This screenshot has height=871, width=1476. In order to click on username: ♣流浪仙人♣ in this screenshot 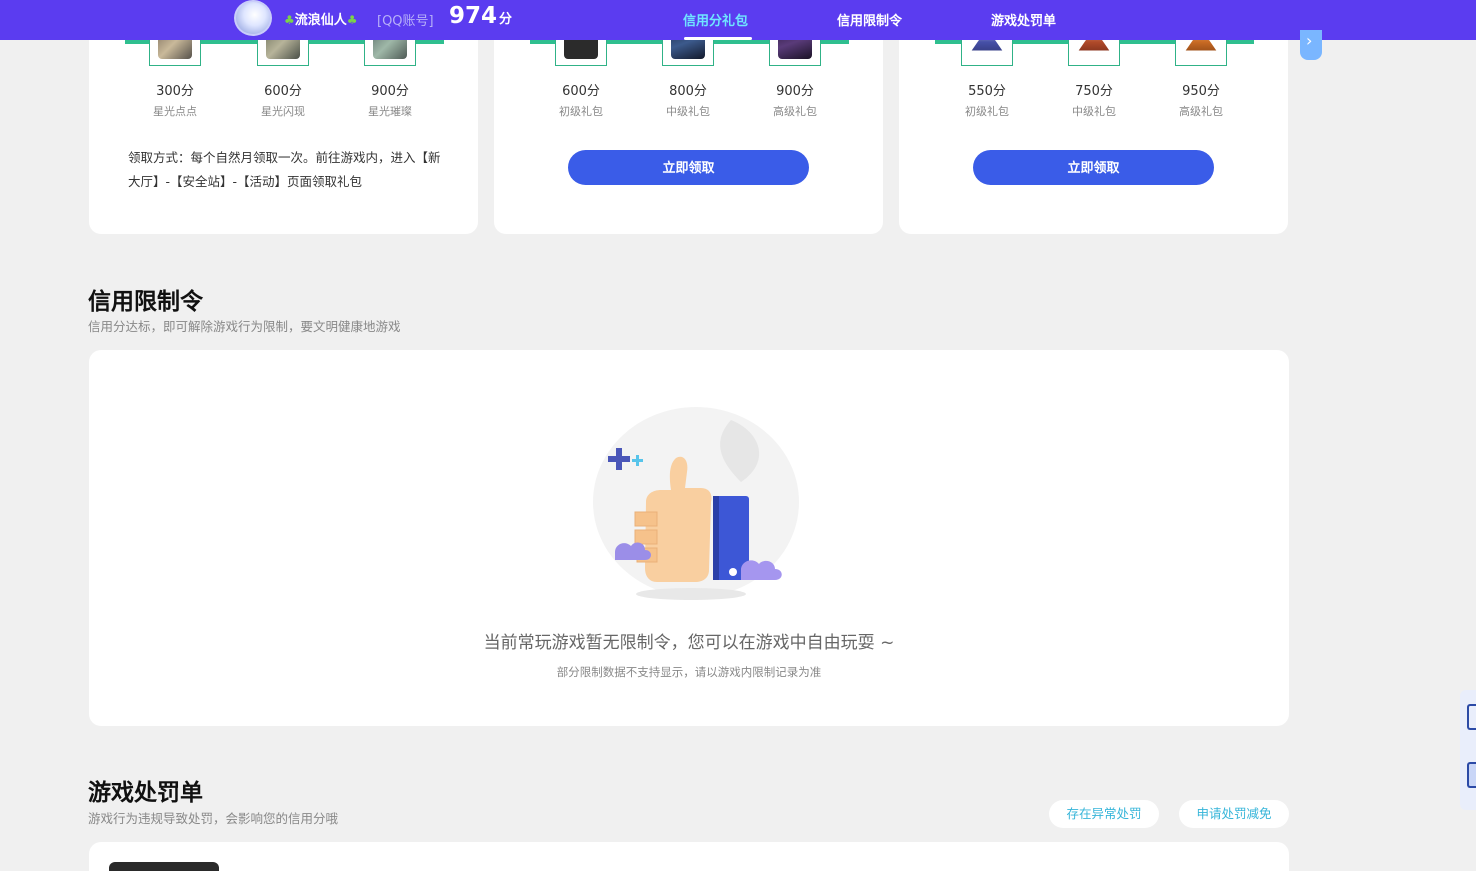, I will do `click(321, 20)`.